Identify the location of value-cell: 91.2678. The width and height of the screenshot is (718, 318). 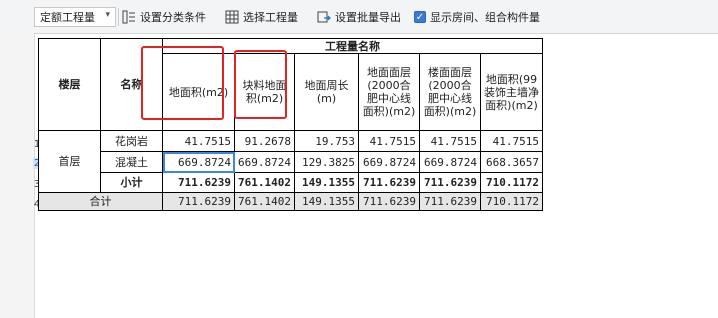
(264, 141).